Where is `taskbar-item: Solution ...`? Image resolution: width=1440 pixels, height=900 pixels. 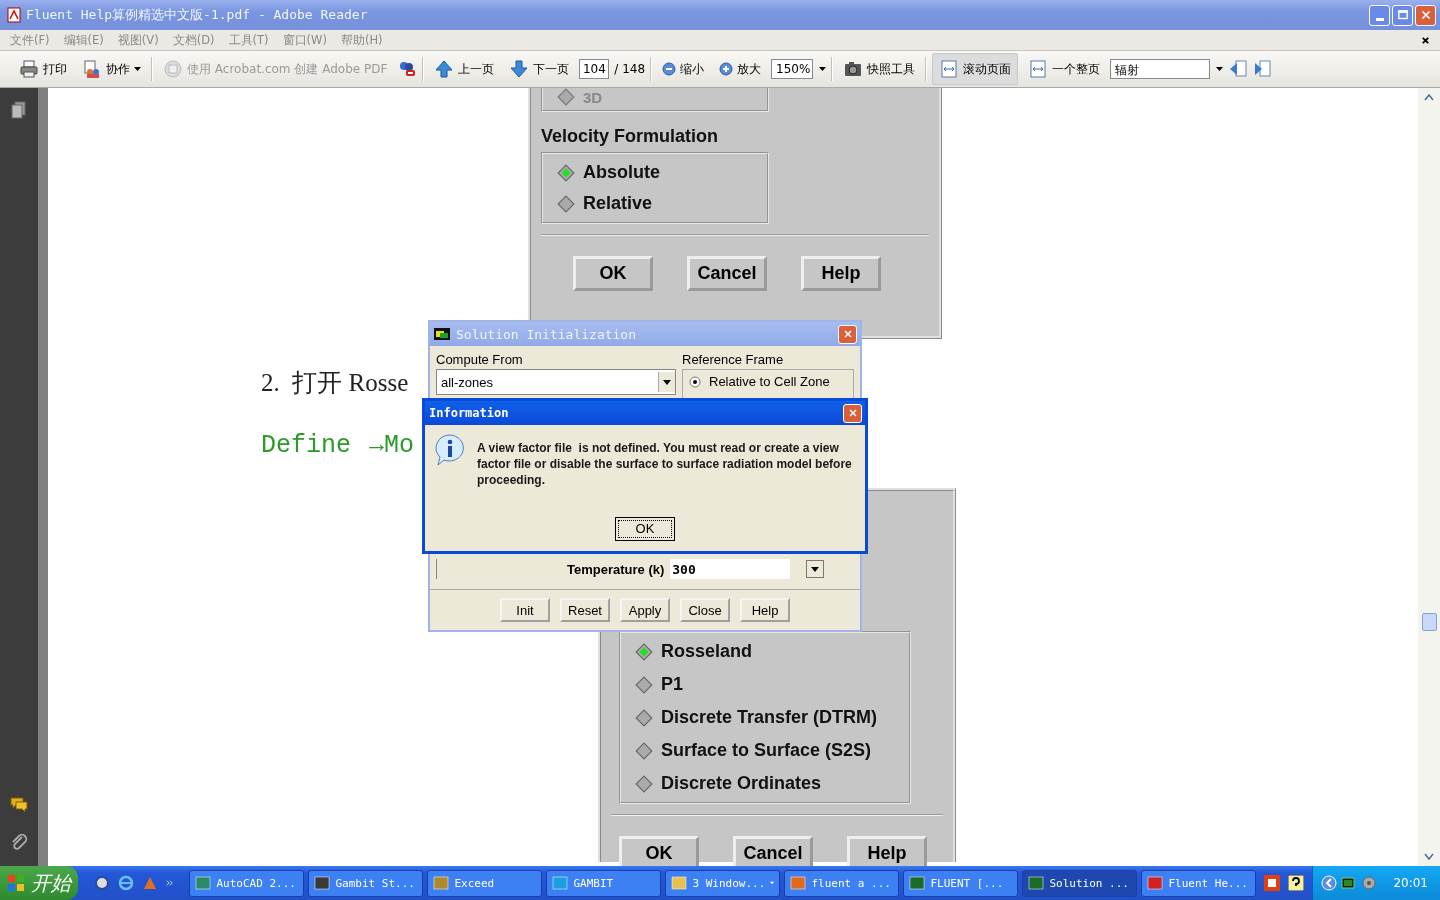 taskbar-item: Solution ... is located at coordinates (1080, 883).